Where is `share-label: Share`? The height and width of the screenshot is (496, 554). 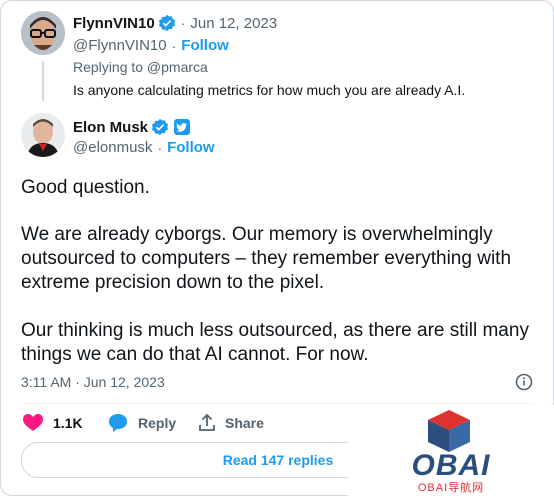 share-label: Share is located at coordinates (244, 423).